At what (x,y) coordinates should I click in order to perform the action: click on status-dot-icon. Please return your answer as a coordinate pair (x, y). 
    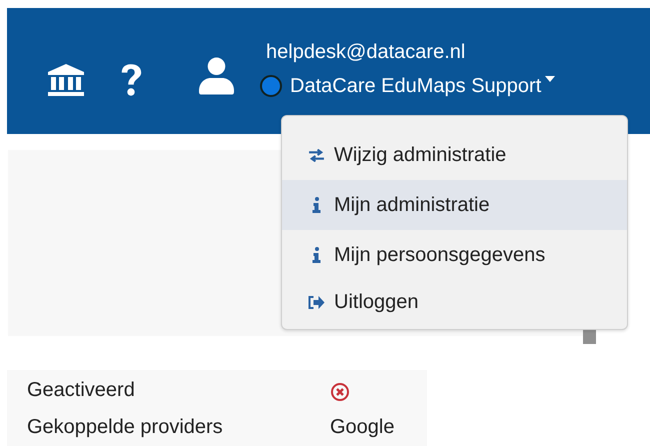
    Looking at the image, I should click on (271, 86).